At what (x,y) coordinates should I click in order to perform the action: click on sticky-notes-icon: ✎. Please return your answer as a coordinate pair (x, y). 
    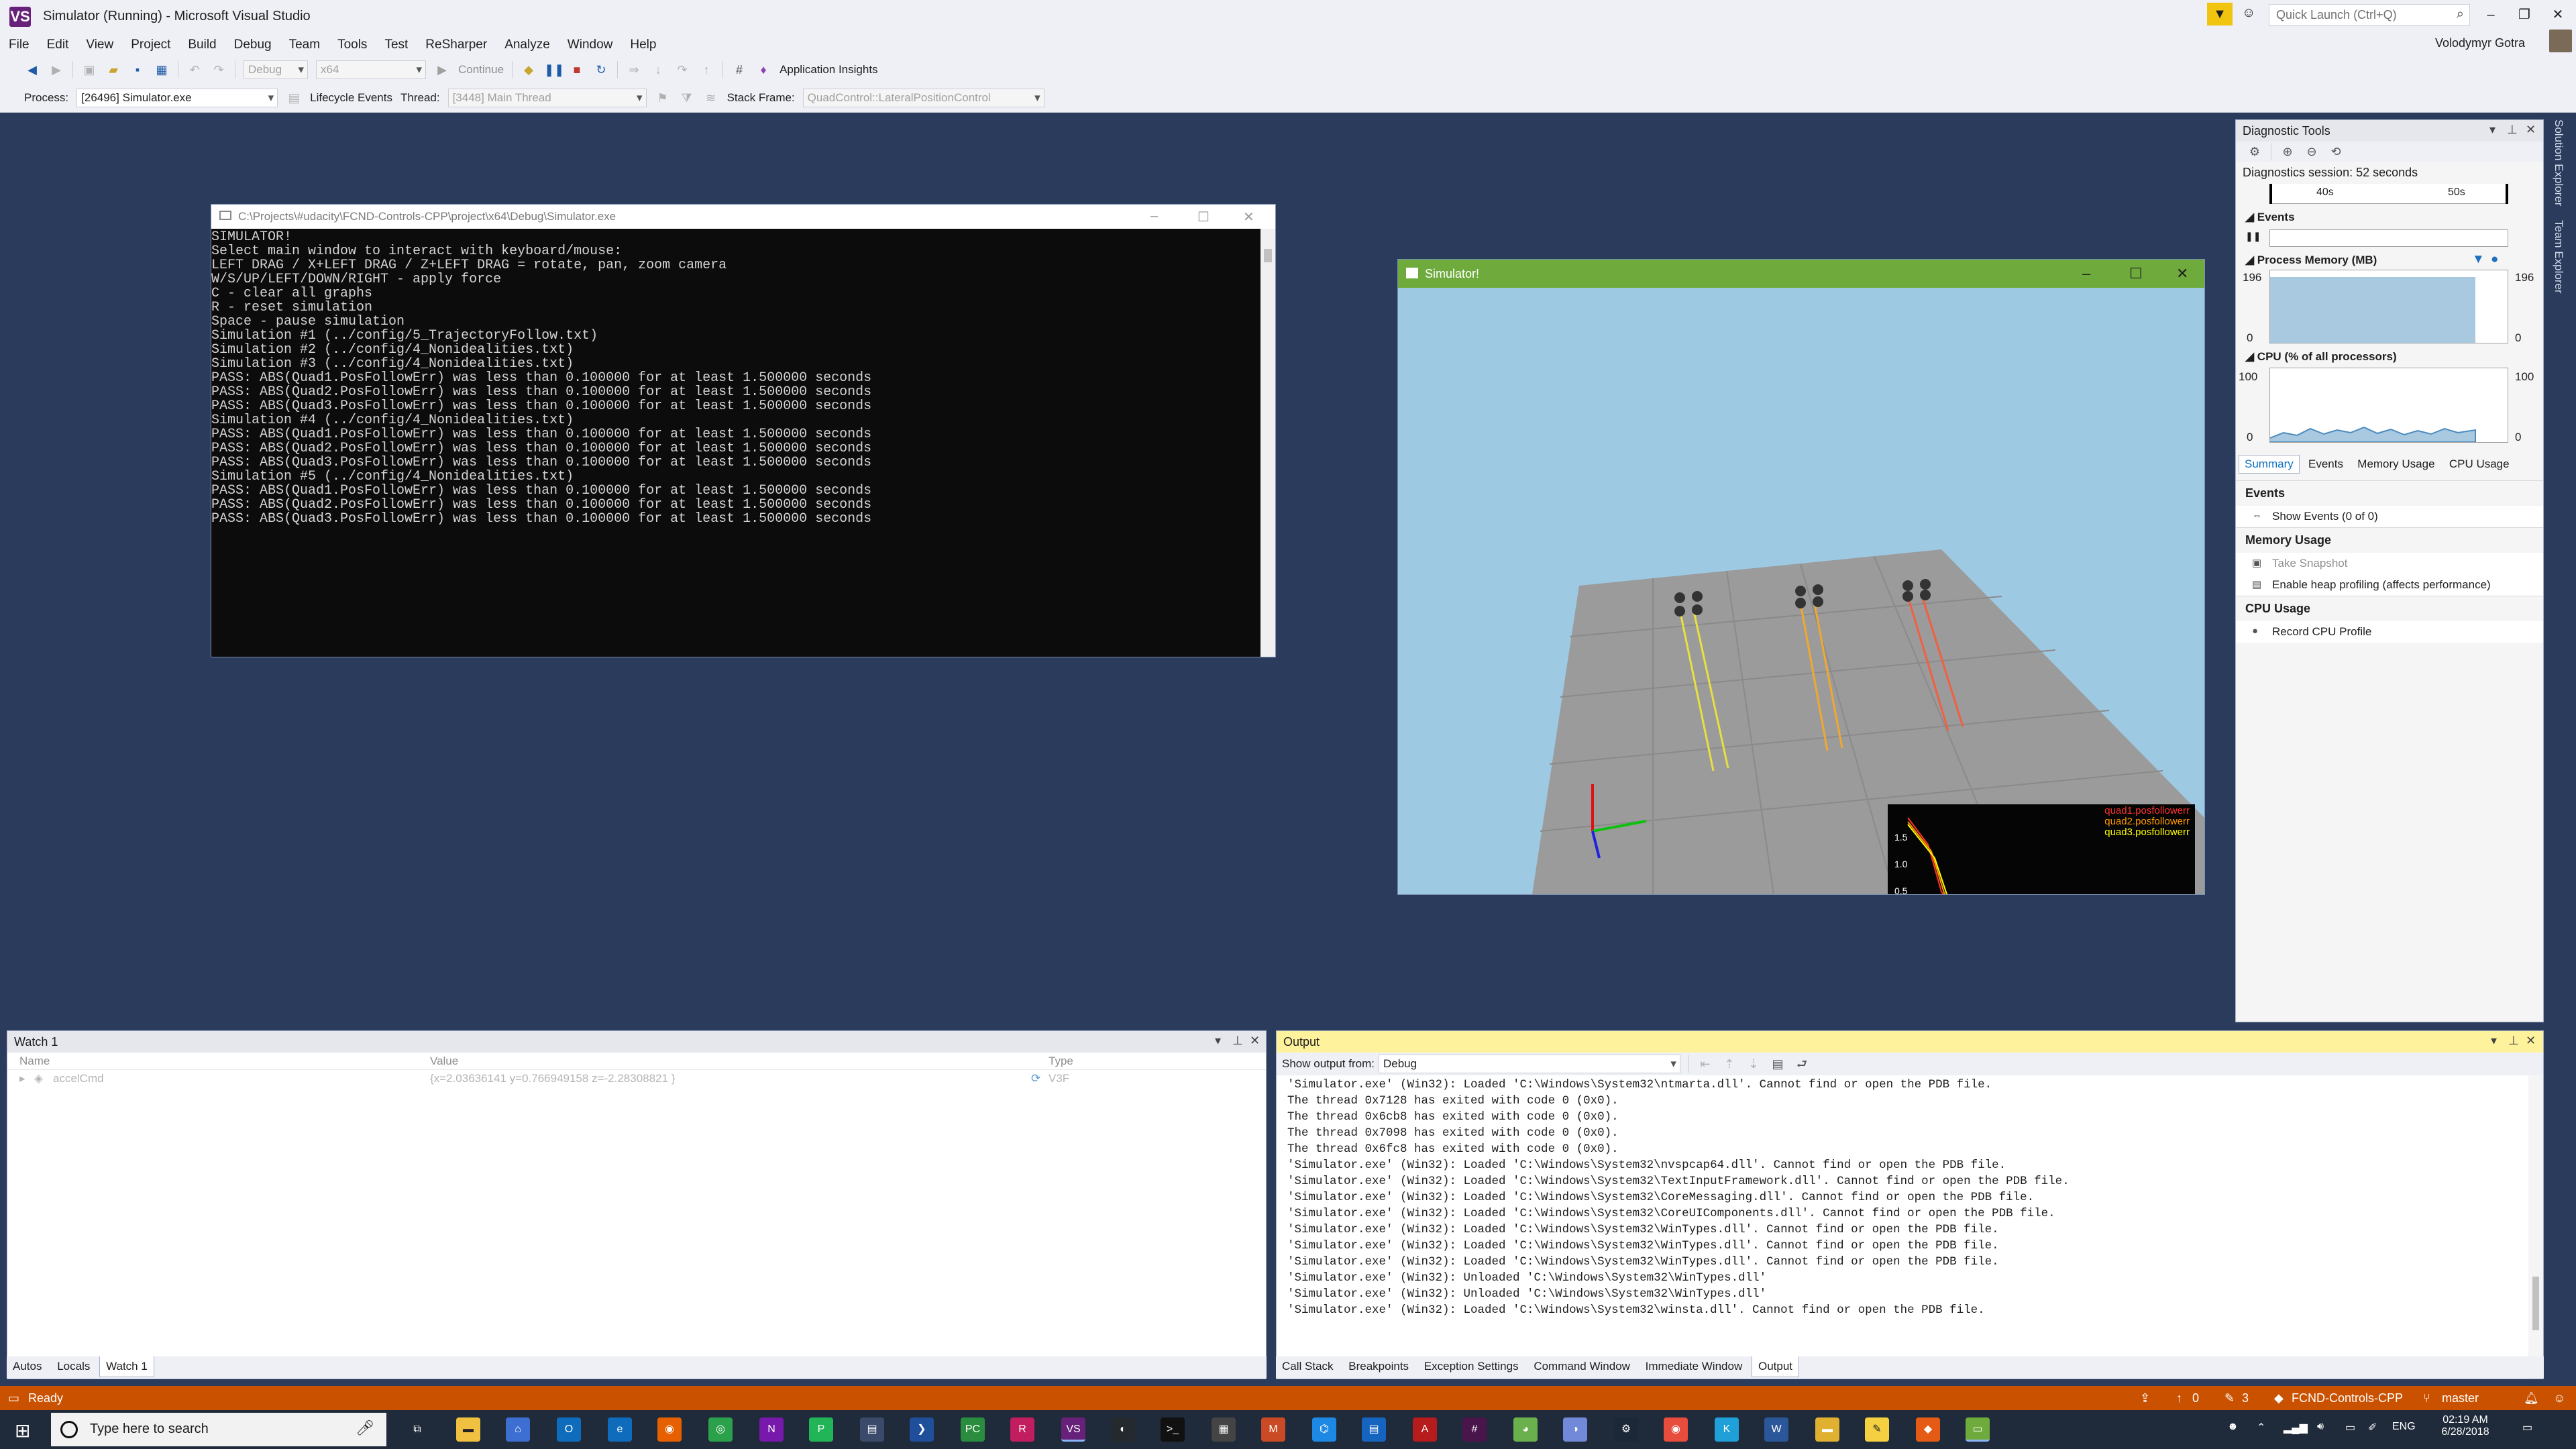
    Looking at the image, I should click on (1877, 1429).